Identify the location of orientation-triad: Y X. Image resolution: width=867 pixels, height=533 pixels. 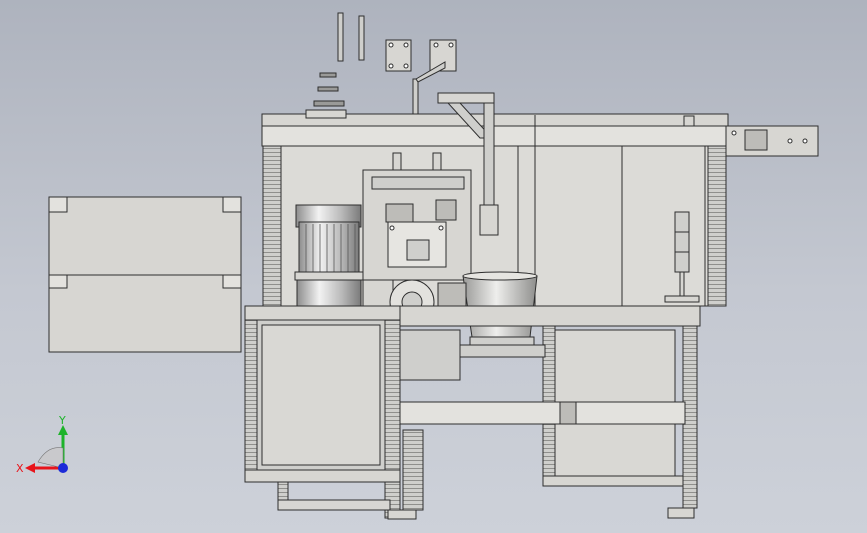
(42, 444).